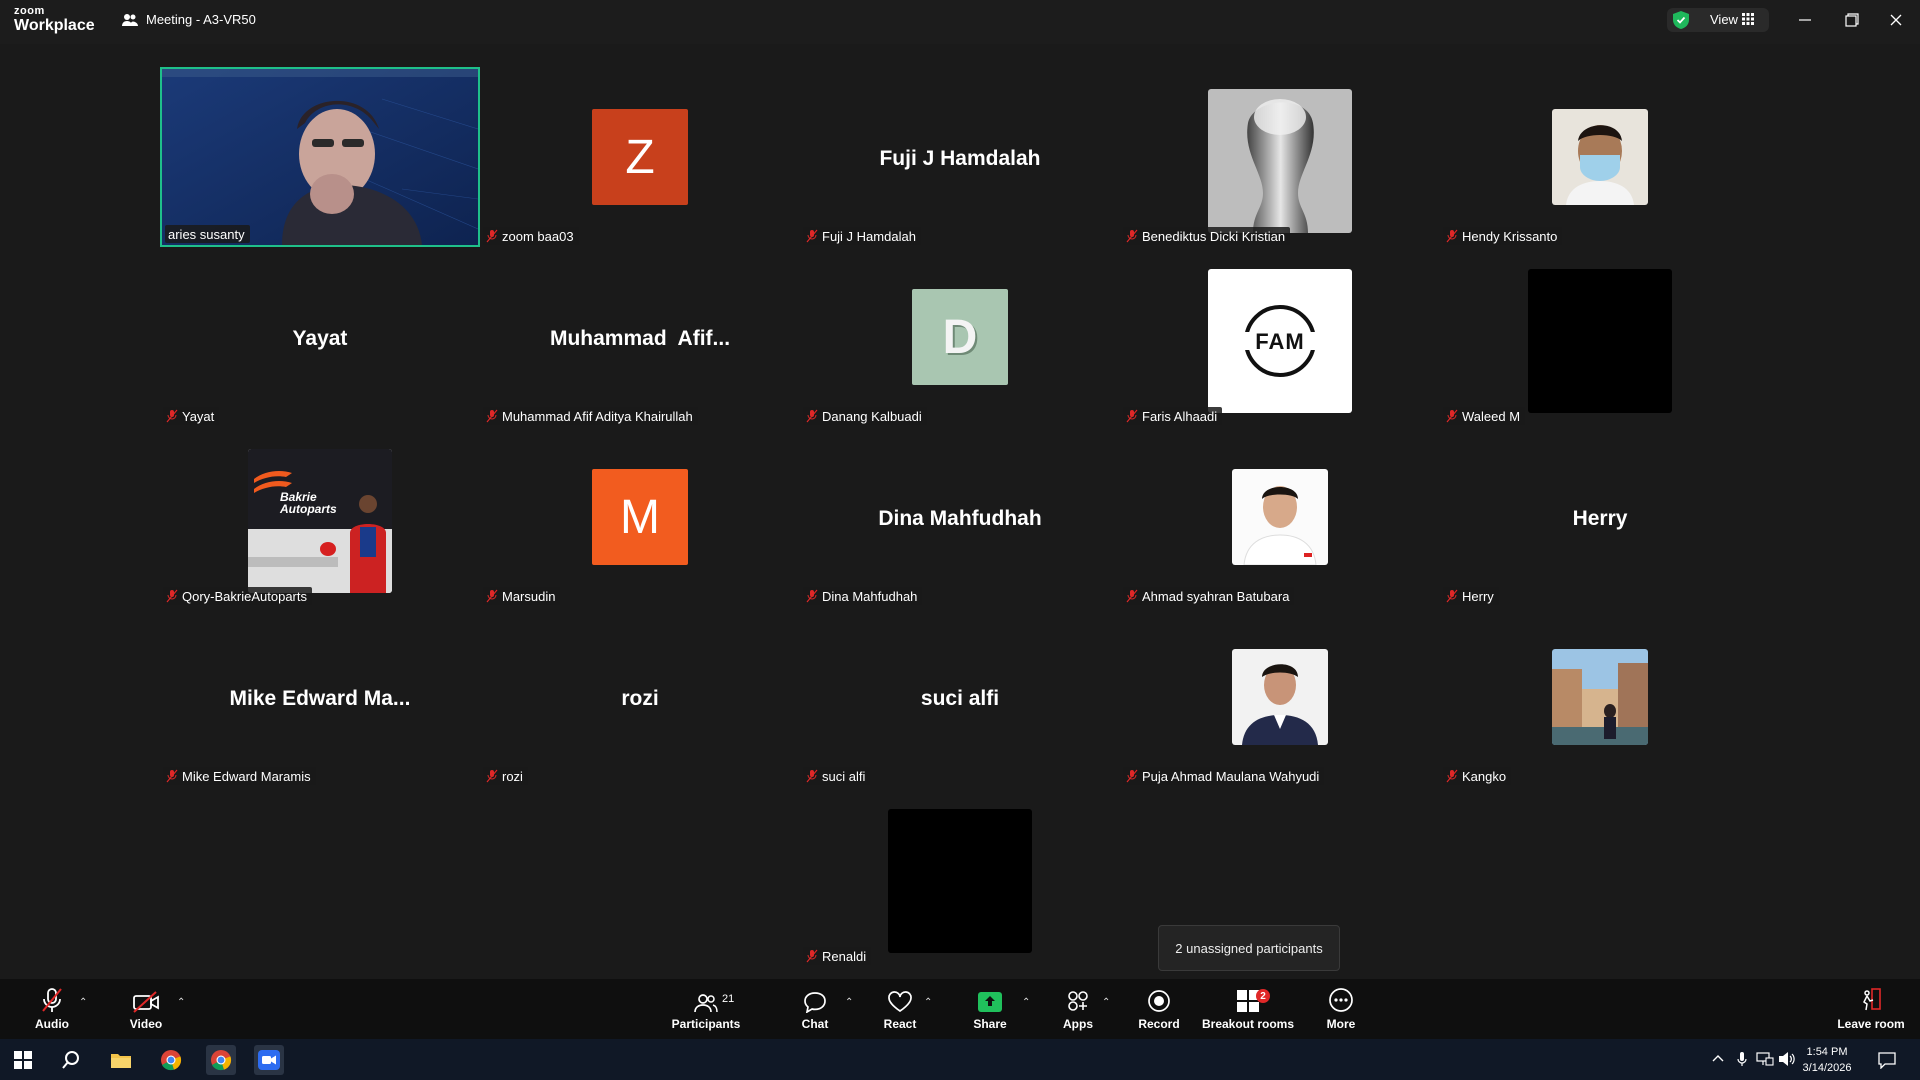  I want to click on participants-button: Participants, so click(706, 1009).